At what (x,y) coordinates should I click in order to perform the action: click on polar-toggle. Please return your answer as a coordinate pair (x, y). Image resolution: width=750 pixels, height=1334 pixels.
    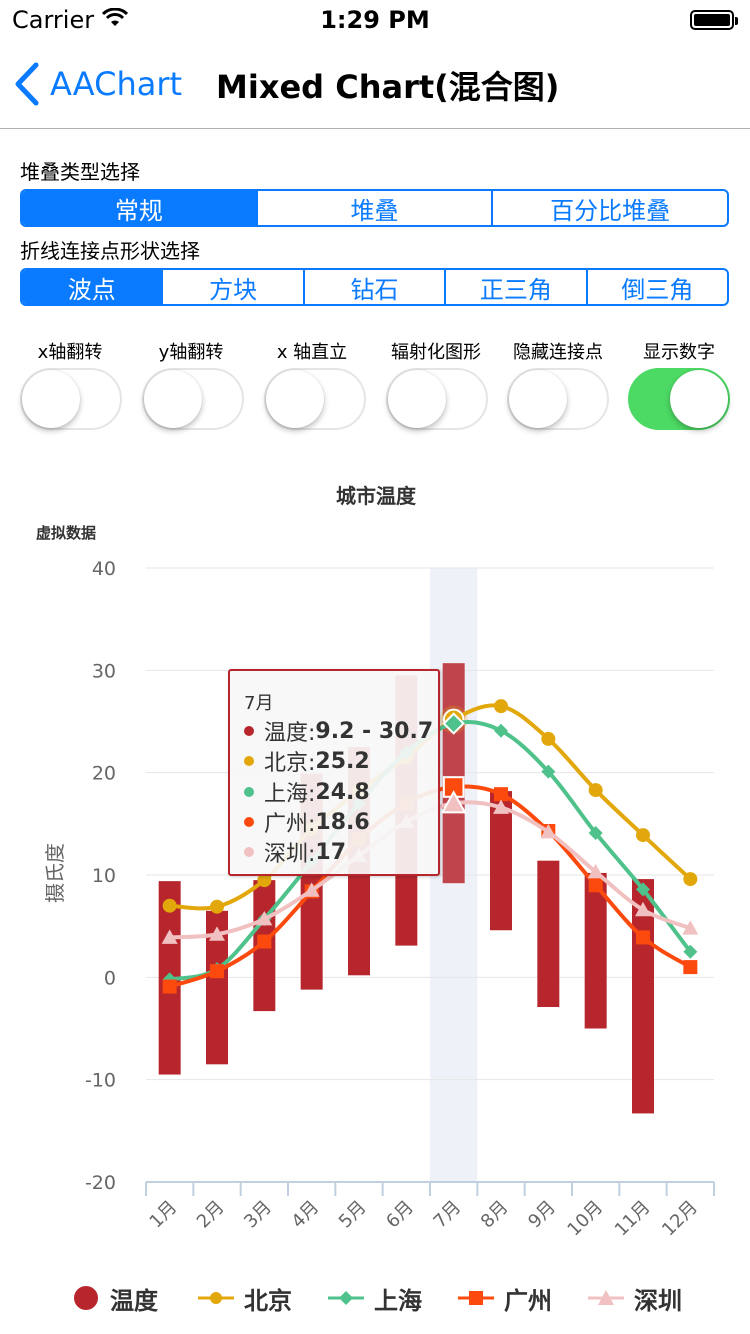
    Looking at the image, I should click on (437, 399).